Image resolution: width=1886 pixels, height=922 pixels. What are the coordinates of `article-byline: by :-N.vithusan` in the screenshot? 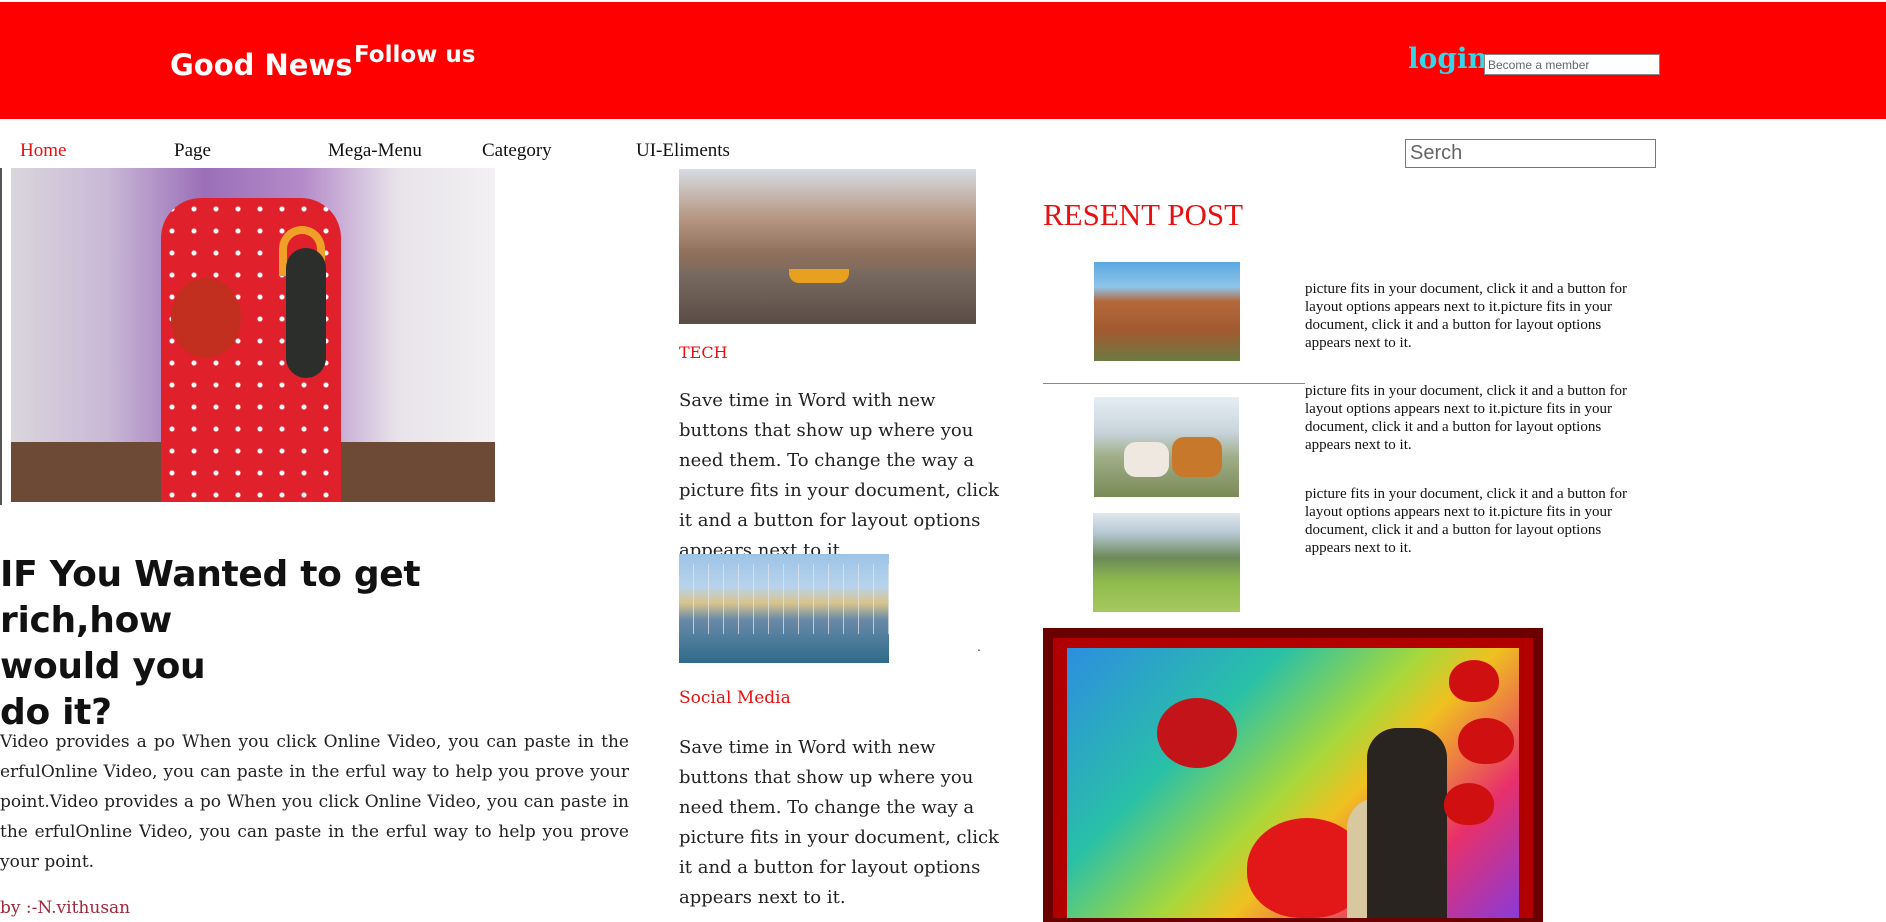 It's located at (65, 908).